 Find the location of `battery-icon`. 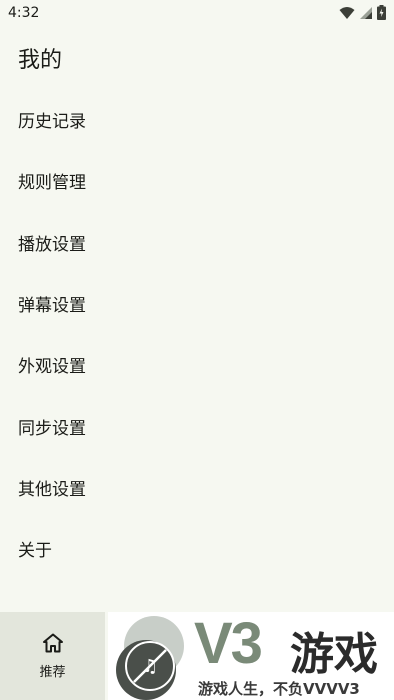

battery-icon is located at coordinates (381, 12).